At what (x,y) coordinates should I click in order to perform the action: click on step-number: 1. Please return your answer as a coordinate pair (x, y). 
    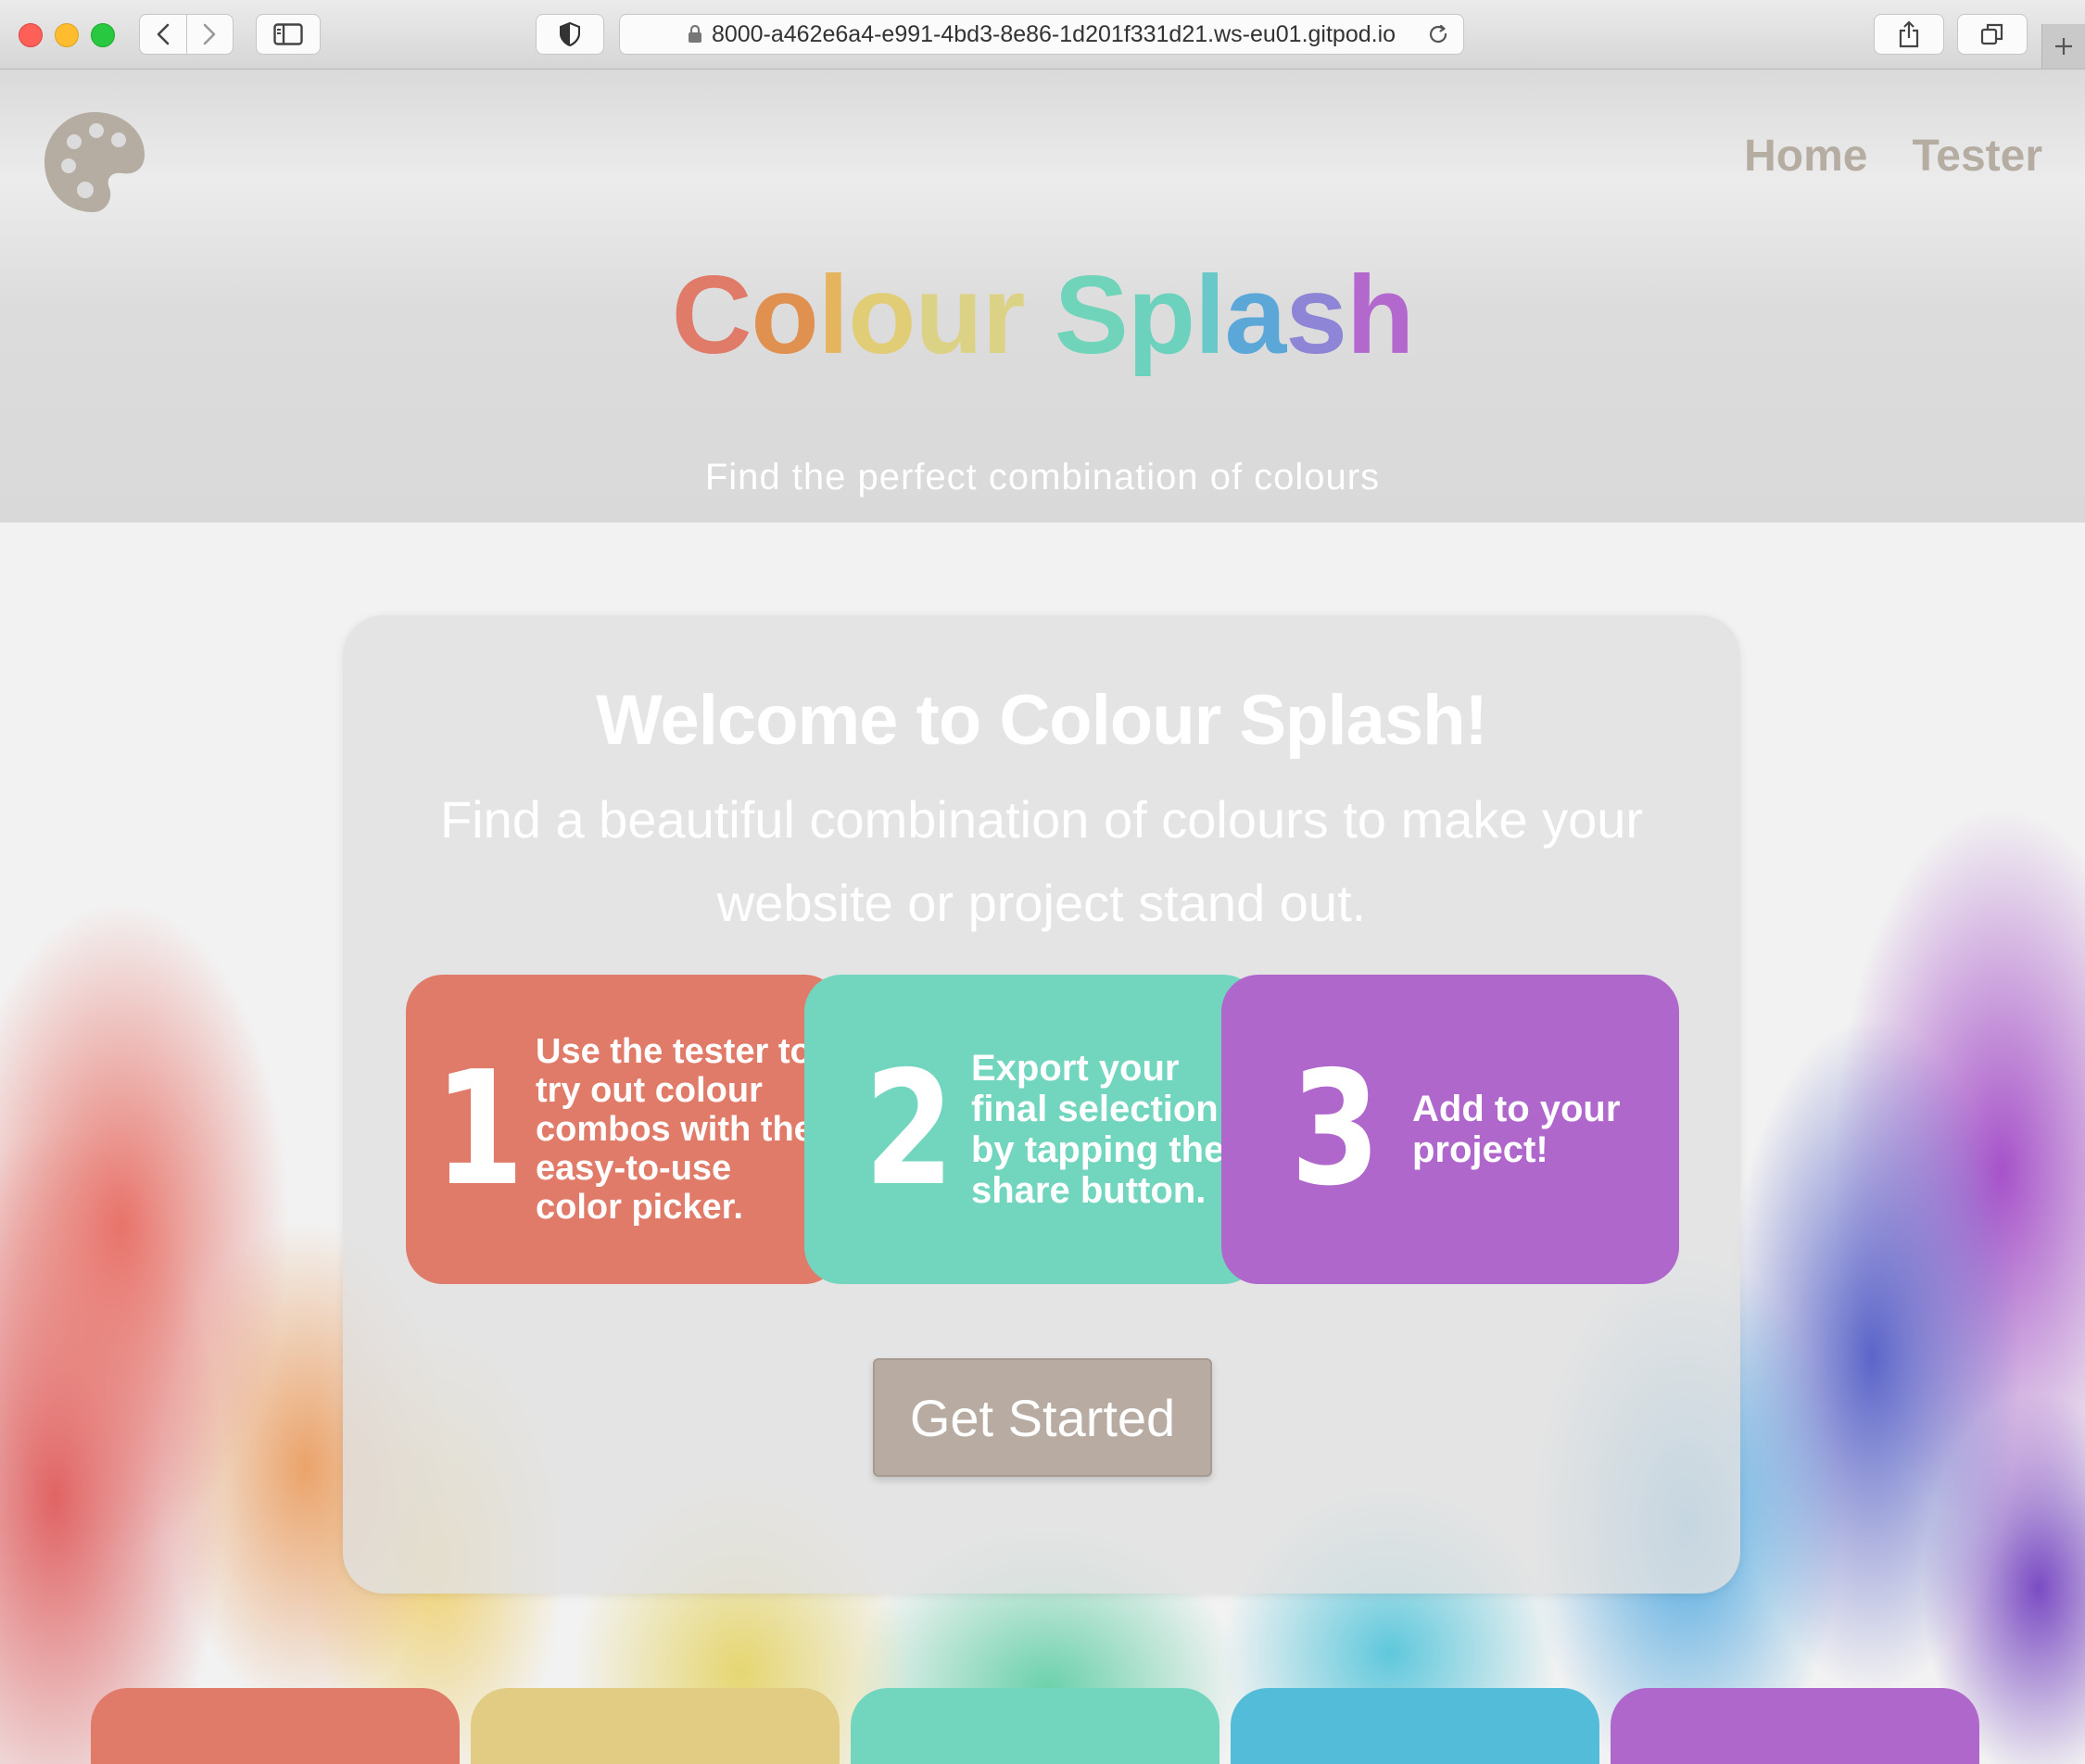
    Looking at the image, I should click on (479, 1129).